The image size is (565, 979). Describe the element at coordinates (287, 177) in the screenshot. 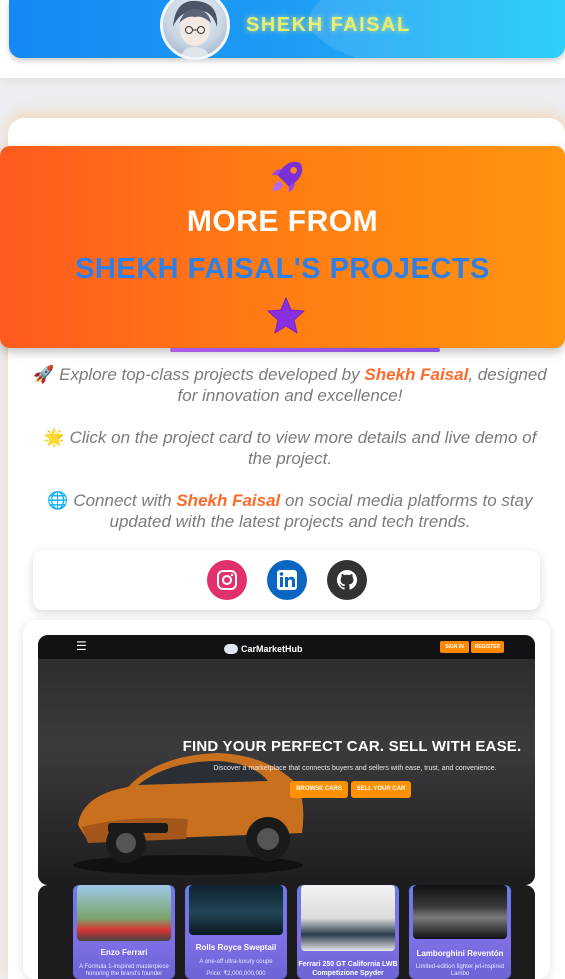

I see `rocket-icon` at that location.